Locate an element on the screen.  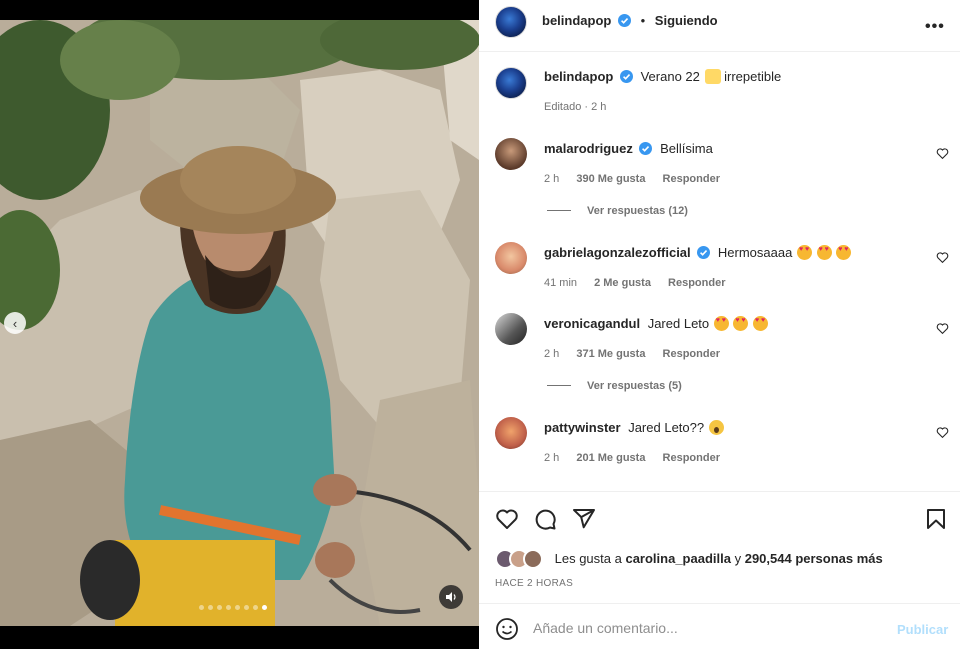
carousel-prev-button: ‹ is located at coordinates (15, 323).